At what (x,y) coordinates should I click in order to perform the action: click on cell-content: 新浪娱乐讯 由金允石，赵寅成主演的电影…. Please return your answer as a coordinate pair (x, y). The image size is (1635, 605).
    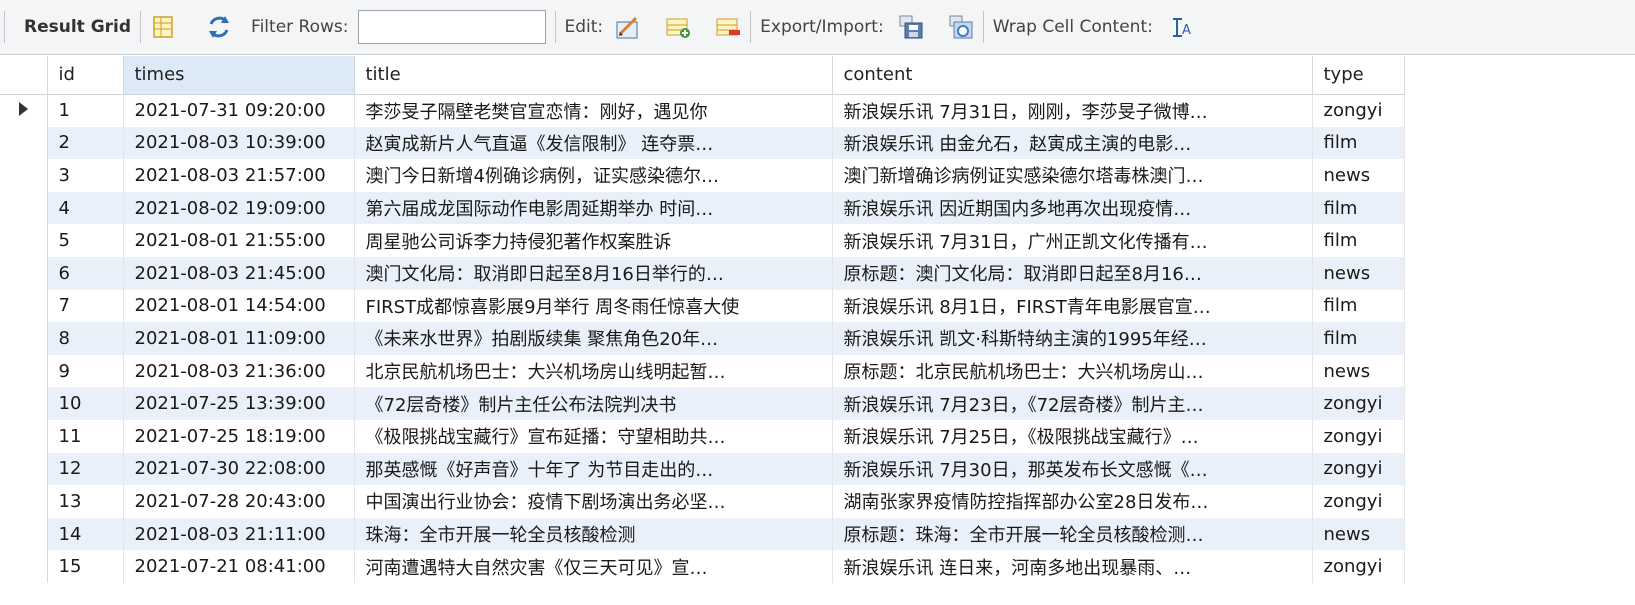
    Looking at the image, I should click on (1072, 143).